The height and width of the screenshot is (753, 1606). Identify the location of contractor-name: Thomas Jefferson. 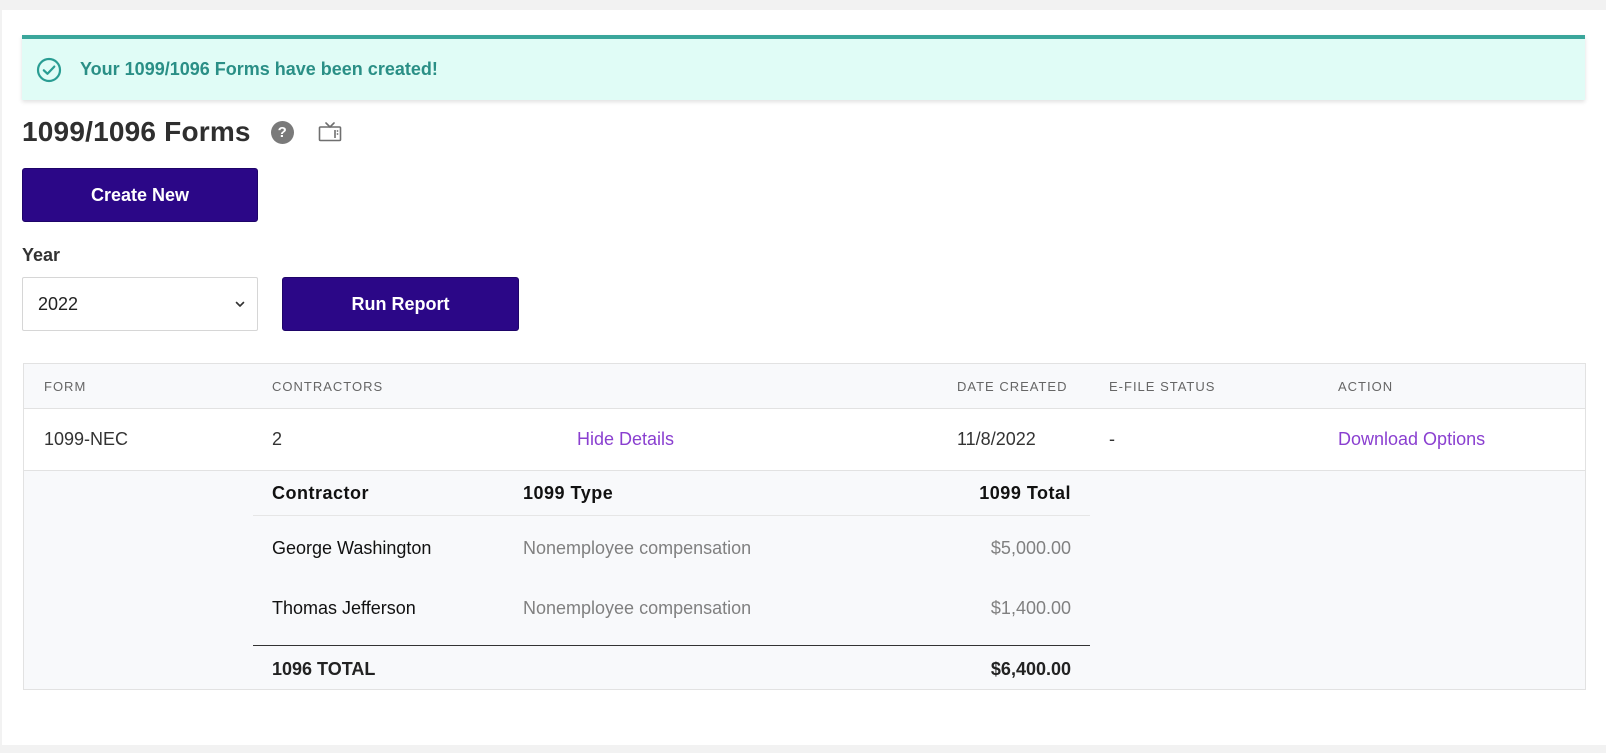
(344, 608).